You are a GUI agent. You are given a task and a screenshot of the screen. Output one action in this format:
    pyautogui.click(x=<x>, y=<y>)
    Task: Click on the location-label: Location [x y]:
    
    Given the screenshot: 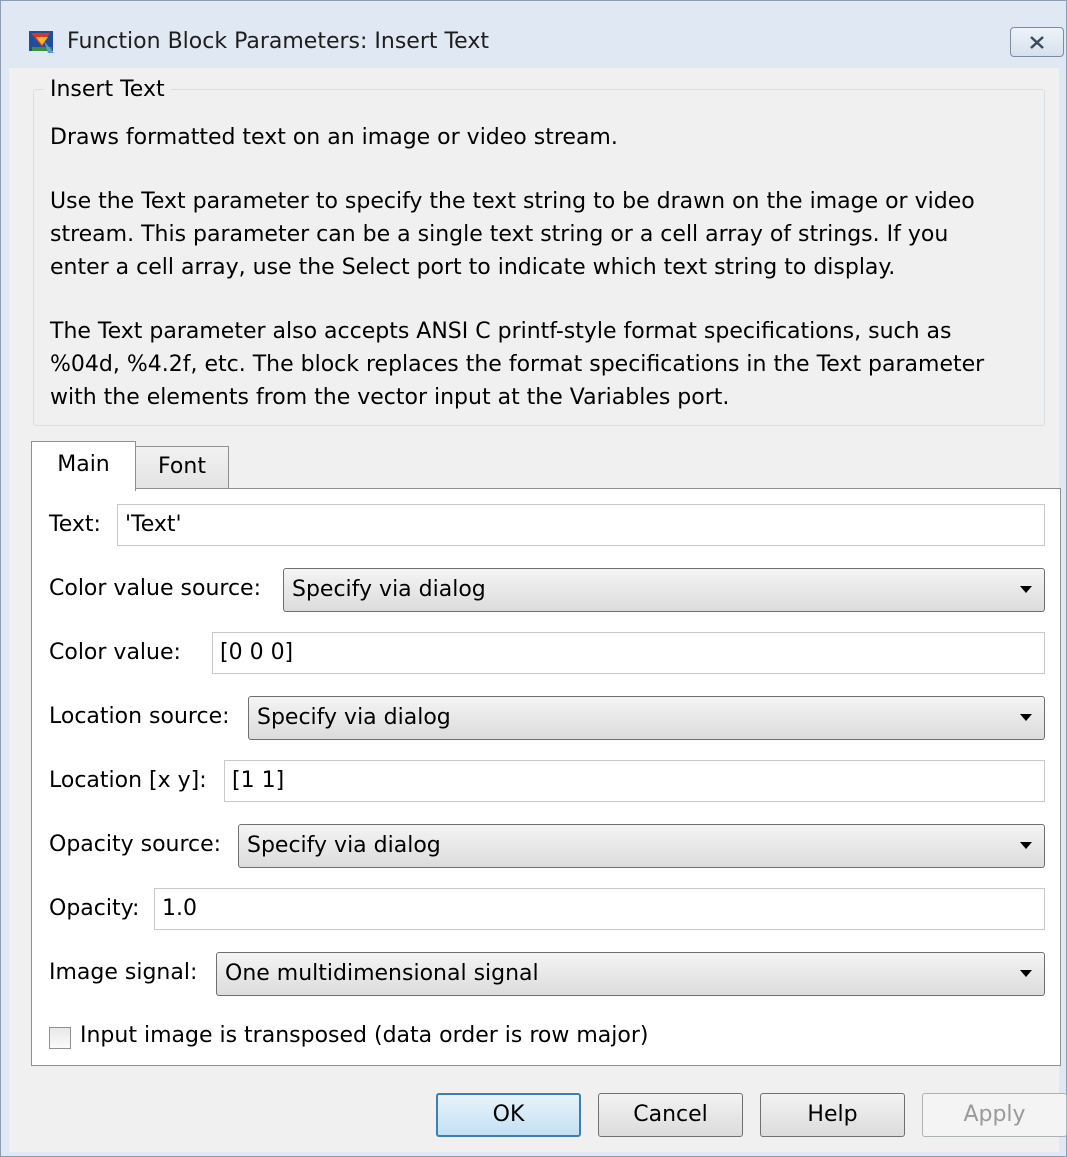 What is the action you would take?
    pyautogui.click(x=128, y=780)
    